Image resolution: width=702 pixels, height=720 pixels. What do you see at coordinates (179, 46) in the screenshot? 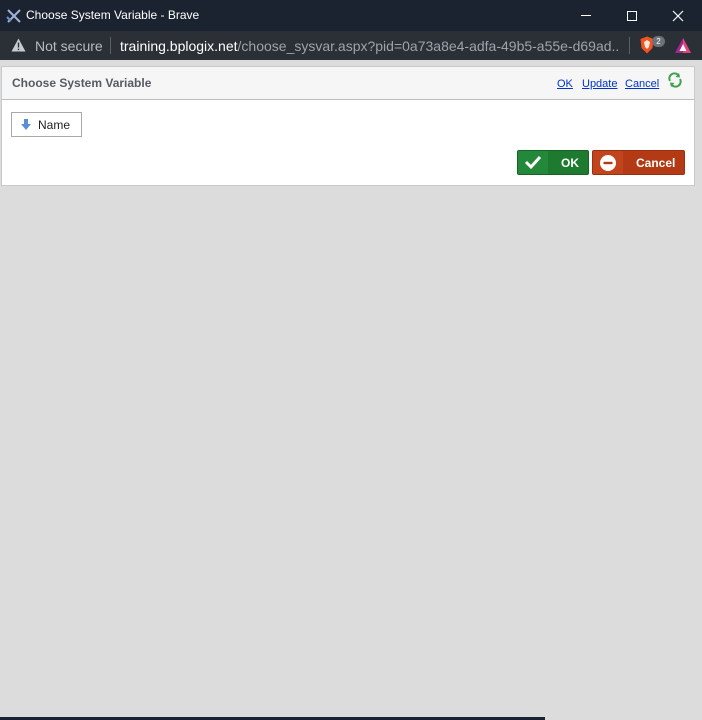
I see `url-host: training.bplogix.net` at bounding box center [179, 46].